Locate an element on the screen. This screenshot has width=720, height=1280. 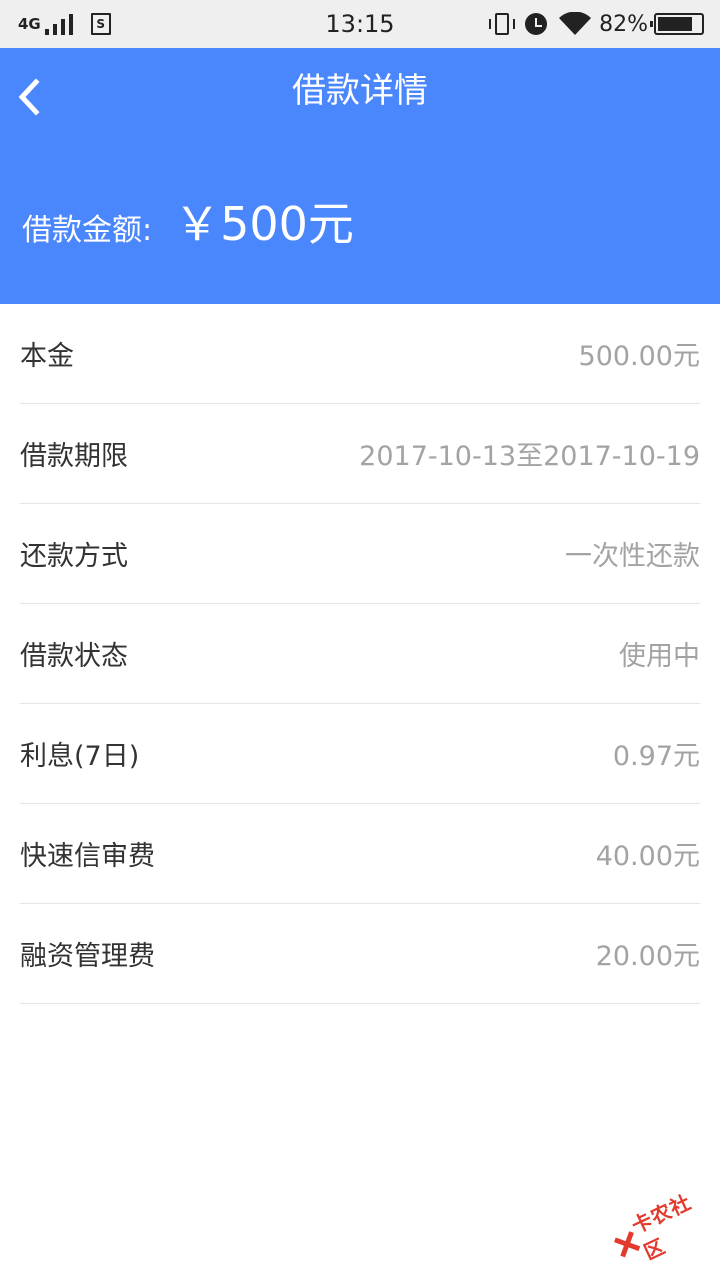
detail-row-principal: 本金 500.00元 is located at coordinates (360, 354).